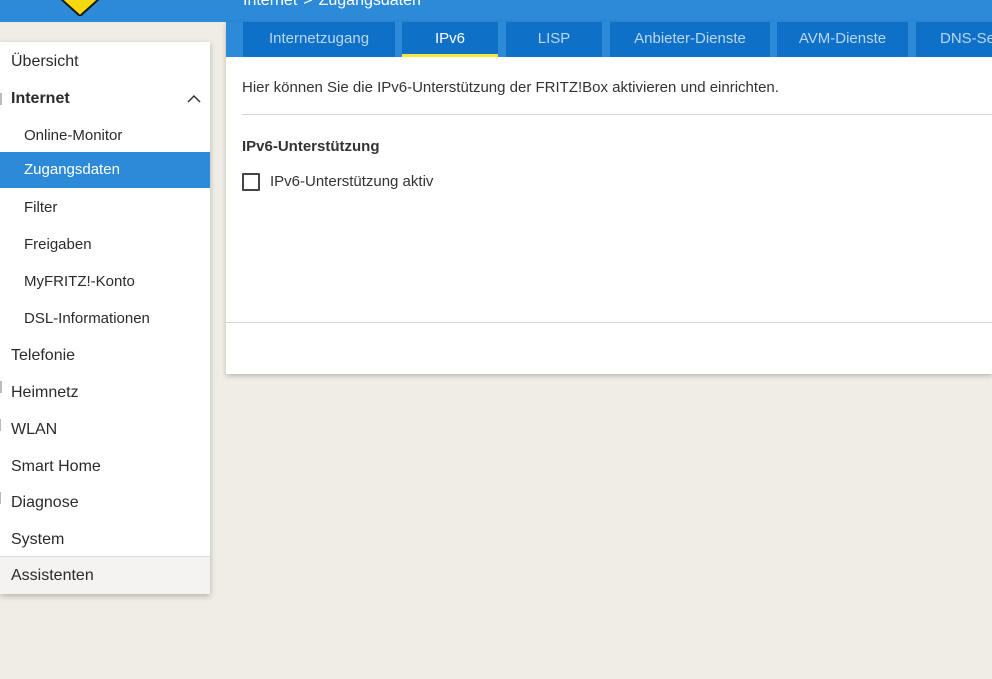 This screenshot has height=679, width=992. What do you see at coordinates (105, 282) in the screenshot?
I see `sidebar-item-myfritz-konto: MyFRITZ!-Konto` at bounding box center [105, 282].